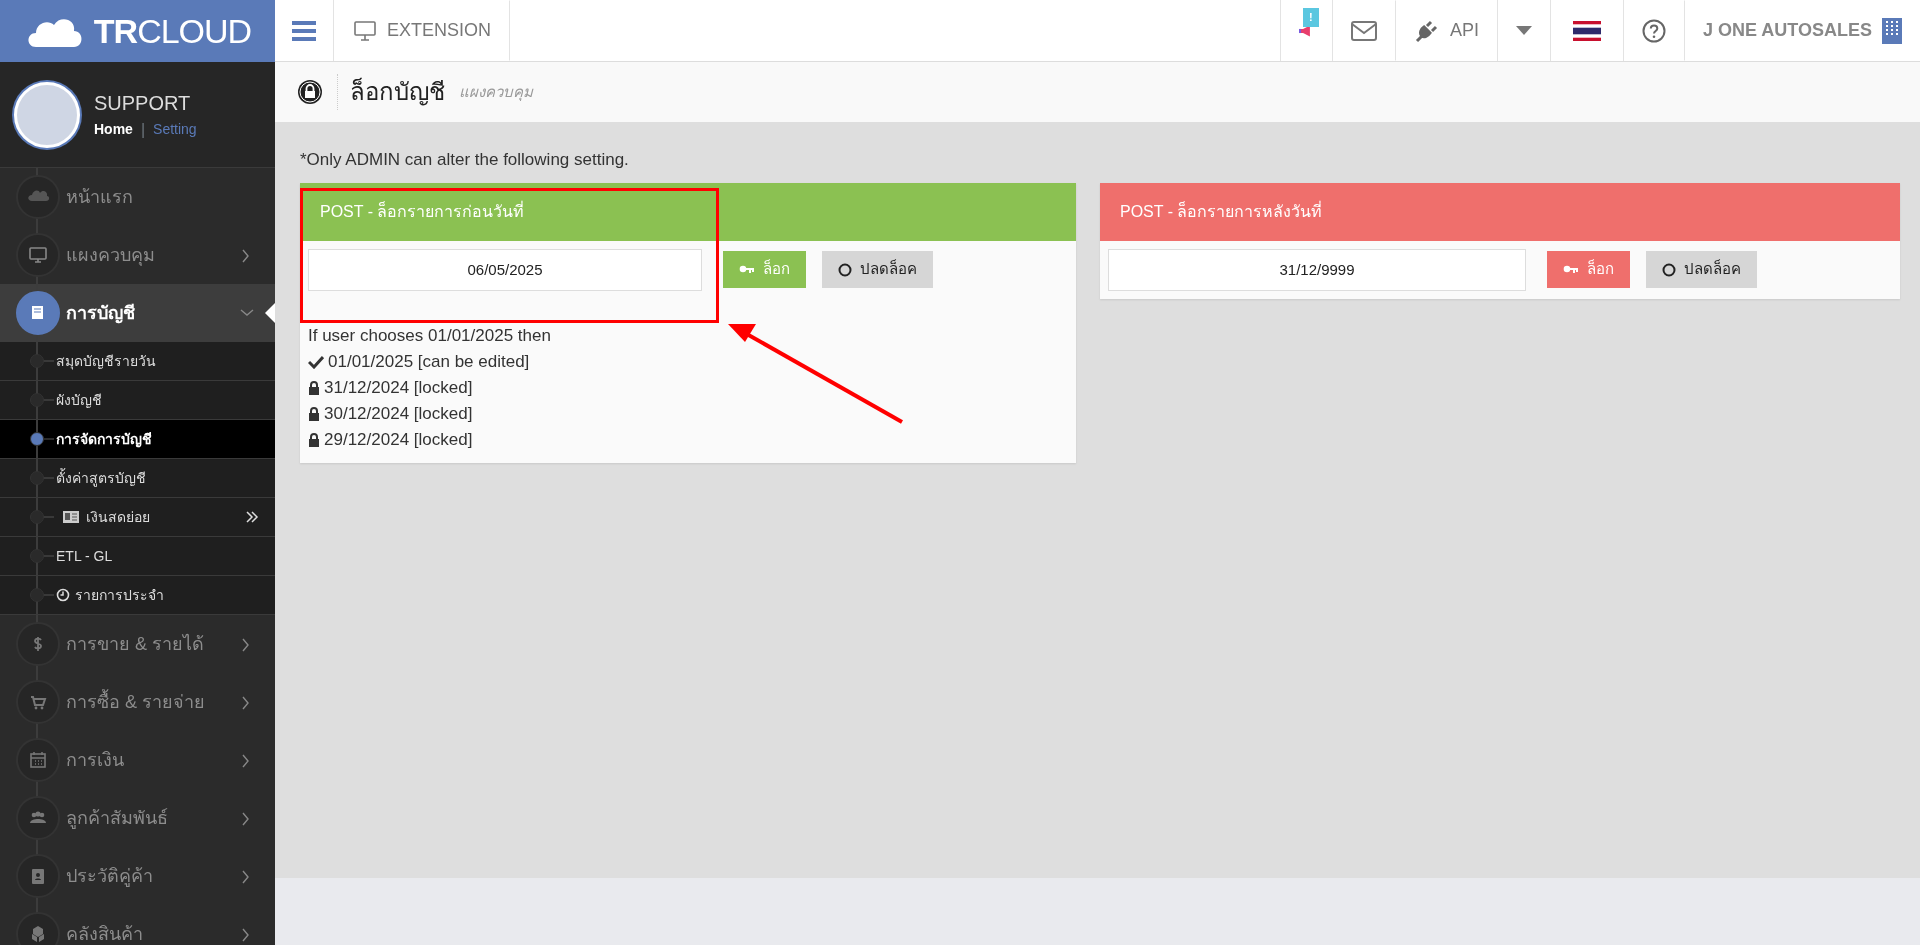 Image resolution: width=1920 pixels, height=945 pixels. What do you see at coordinates (143, 103) in the screenshot?
I see `user-name: SUPPORT` at bounding box center [143, 103].